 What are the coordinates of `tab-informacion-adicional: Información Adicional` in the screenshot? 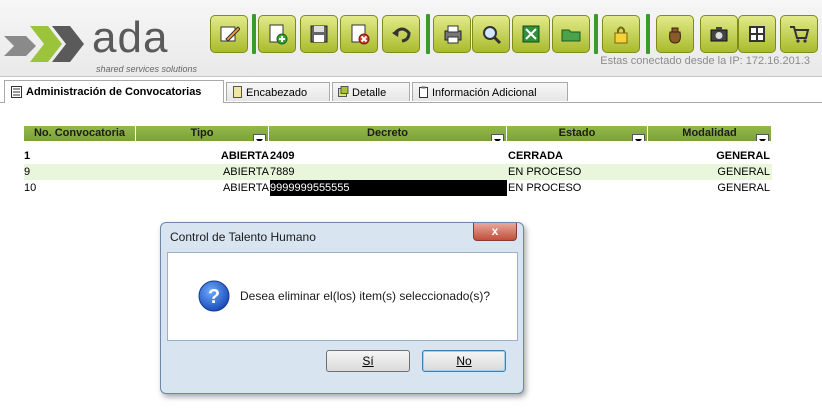 It's located at (490, 91).